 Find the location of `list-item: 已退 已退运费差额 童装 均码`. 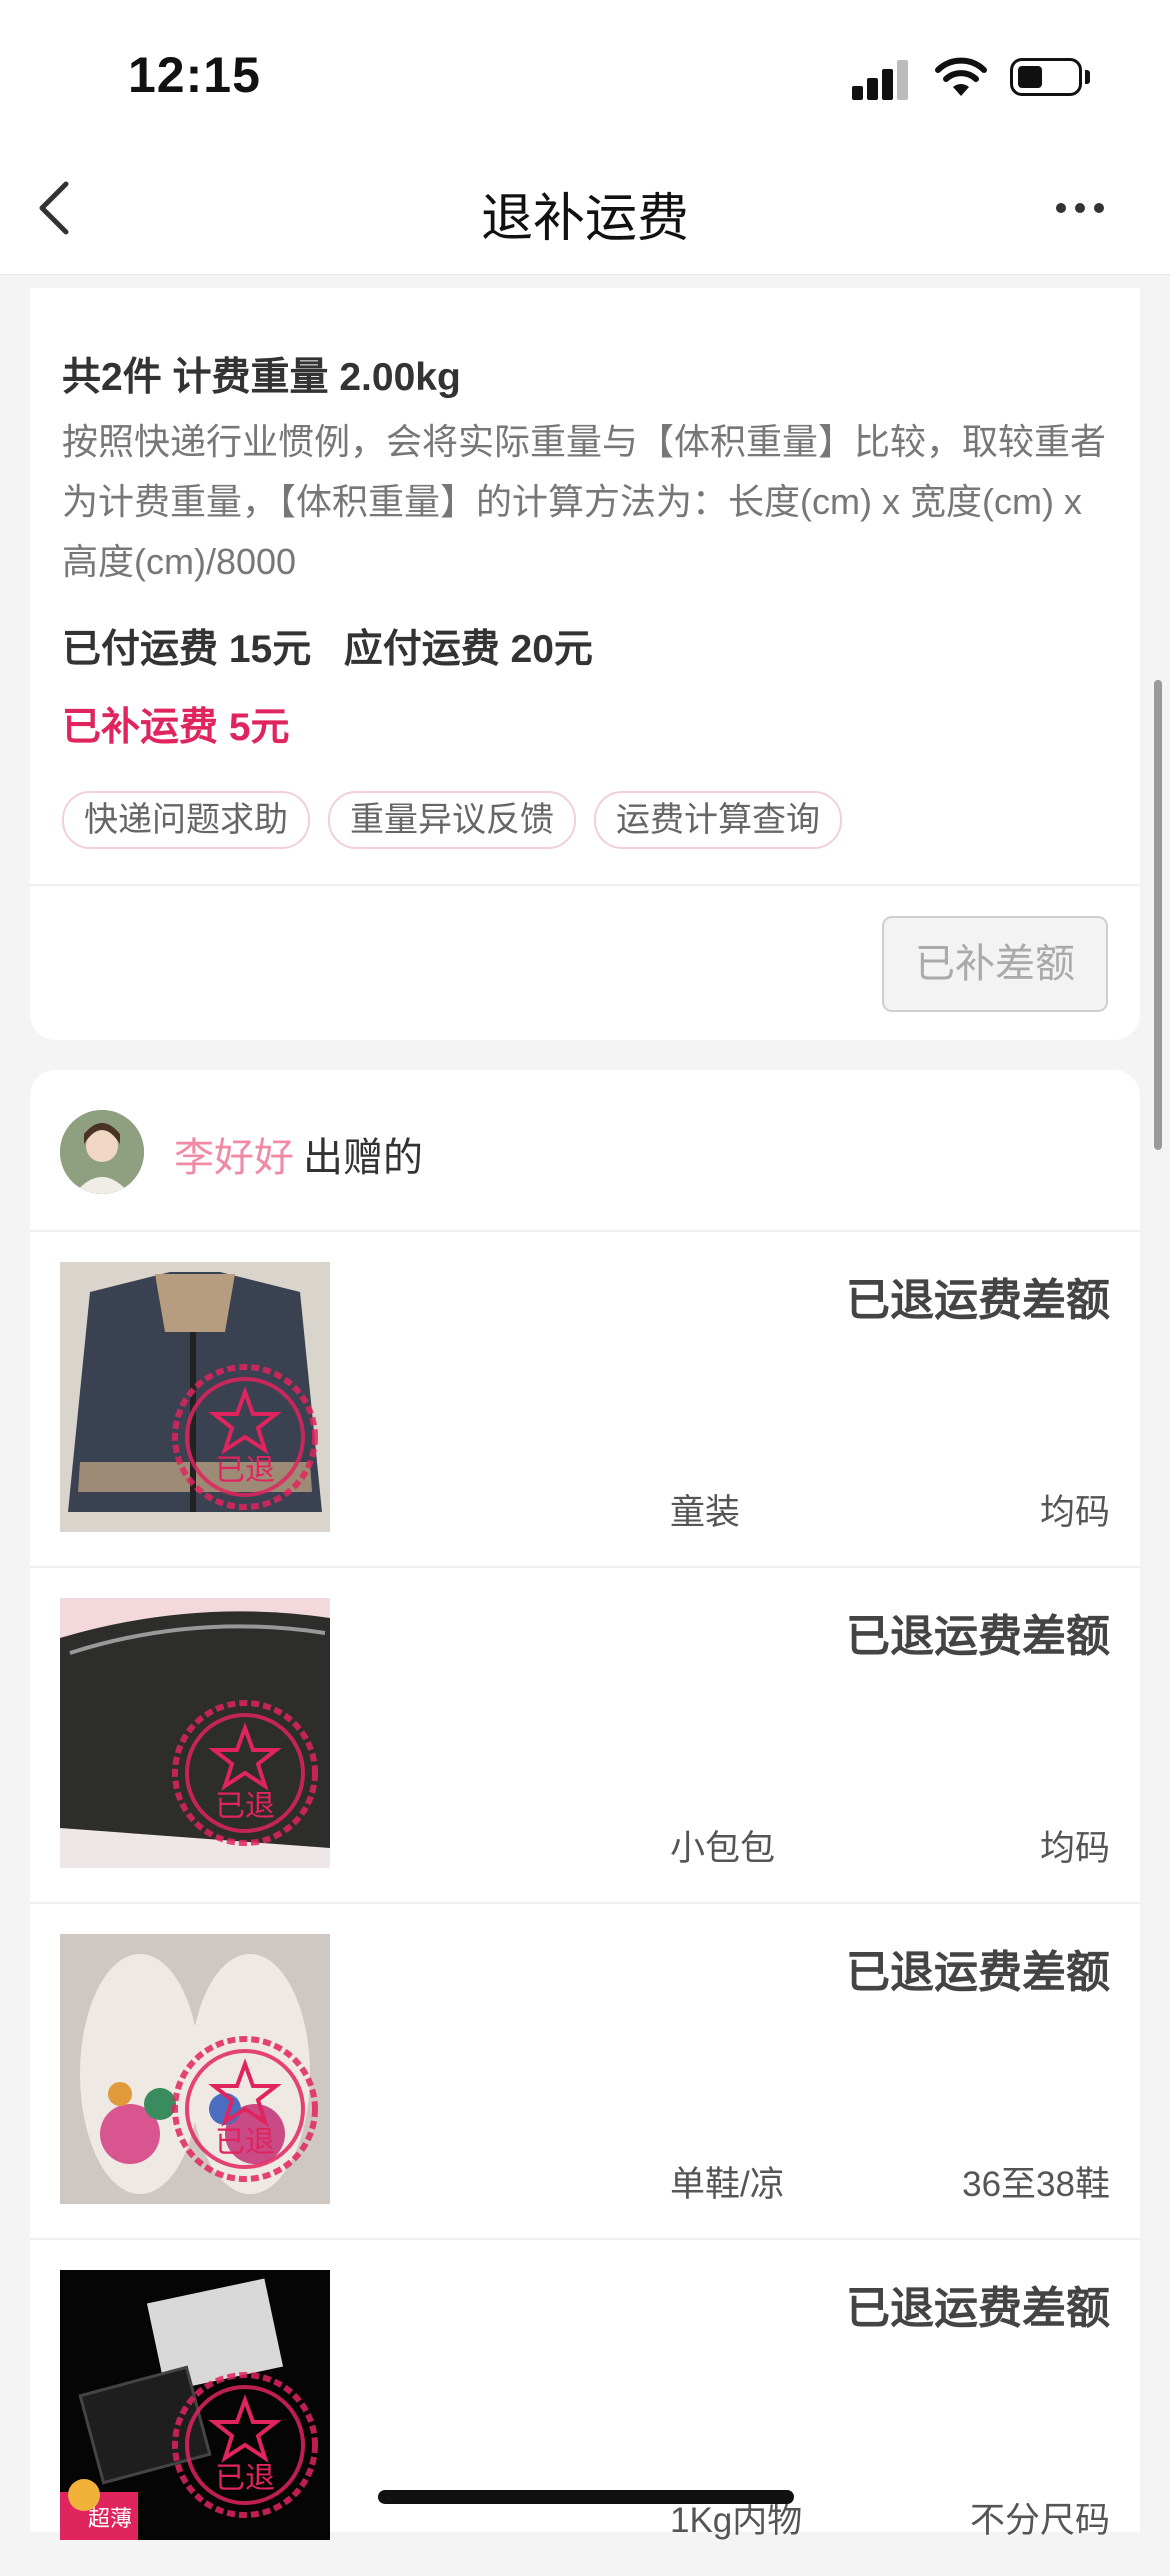

list-item: 已退 已退运费差额 童装 均码 is located at coordinates (585, 1399).